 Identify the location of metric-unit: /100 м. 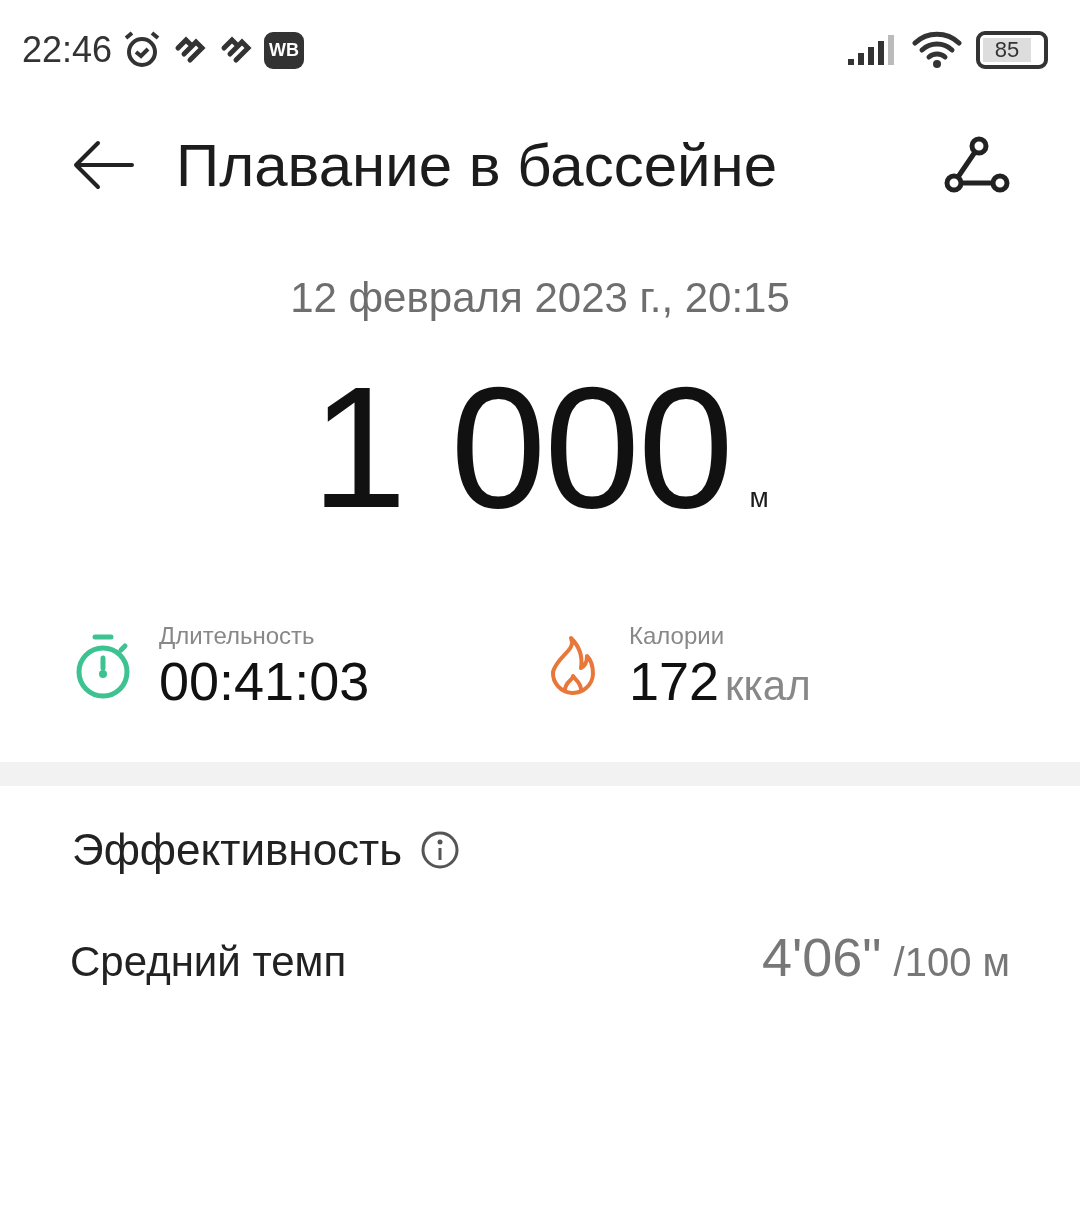
(951, 962).